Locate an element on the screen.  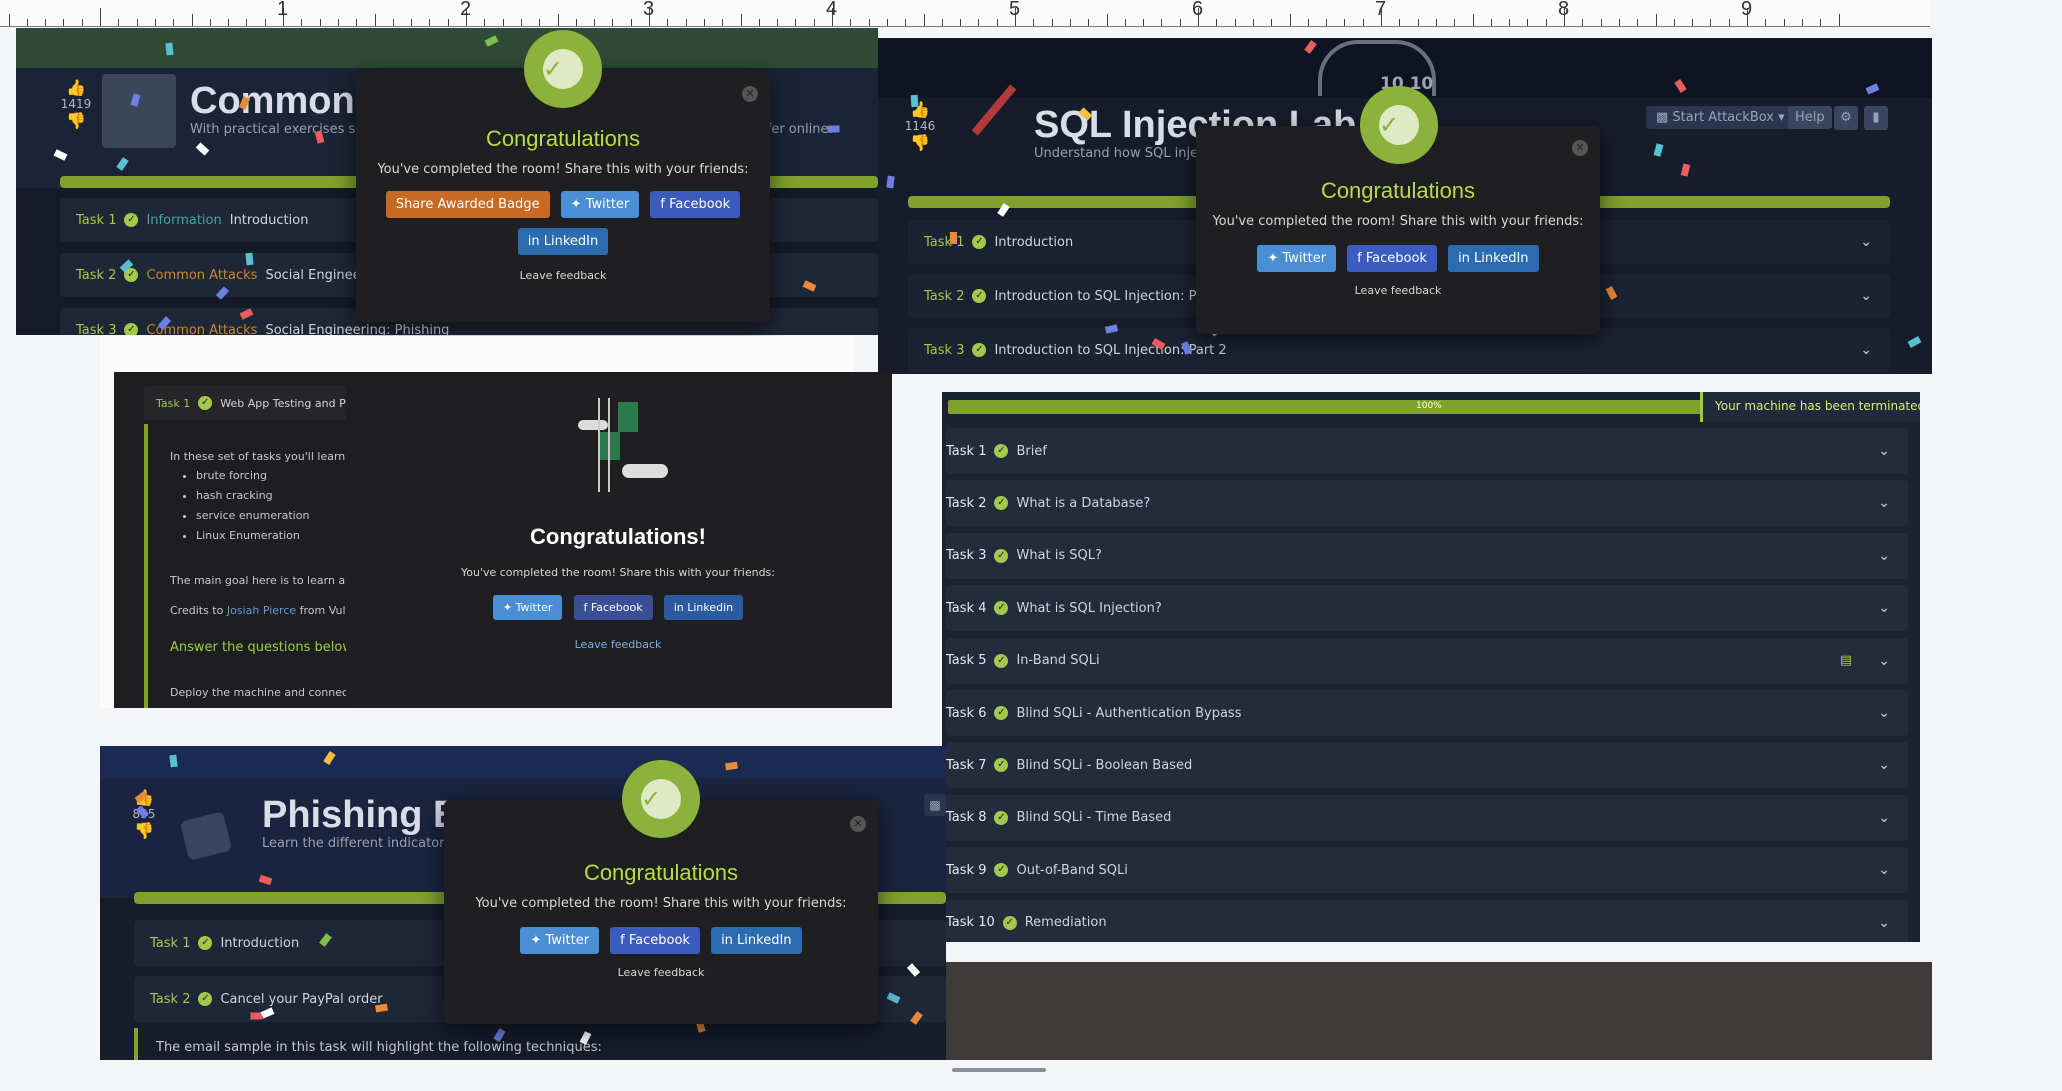
share-buttons: ✦ Twitter f Facebook in Linkedin is located at coordinates (618, 607).